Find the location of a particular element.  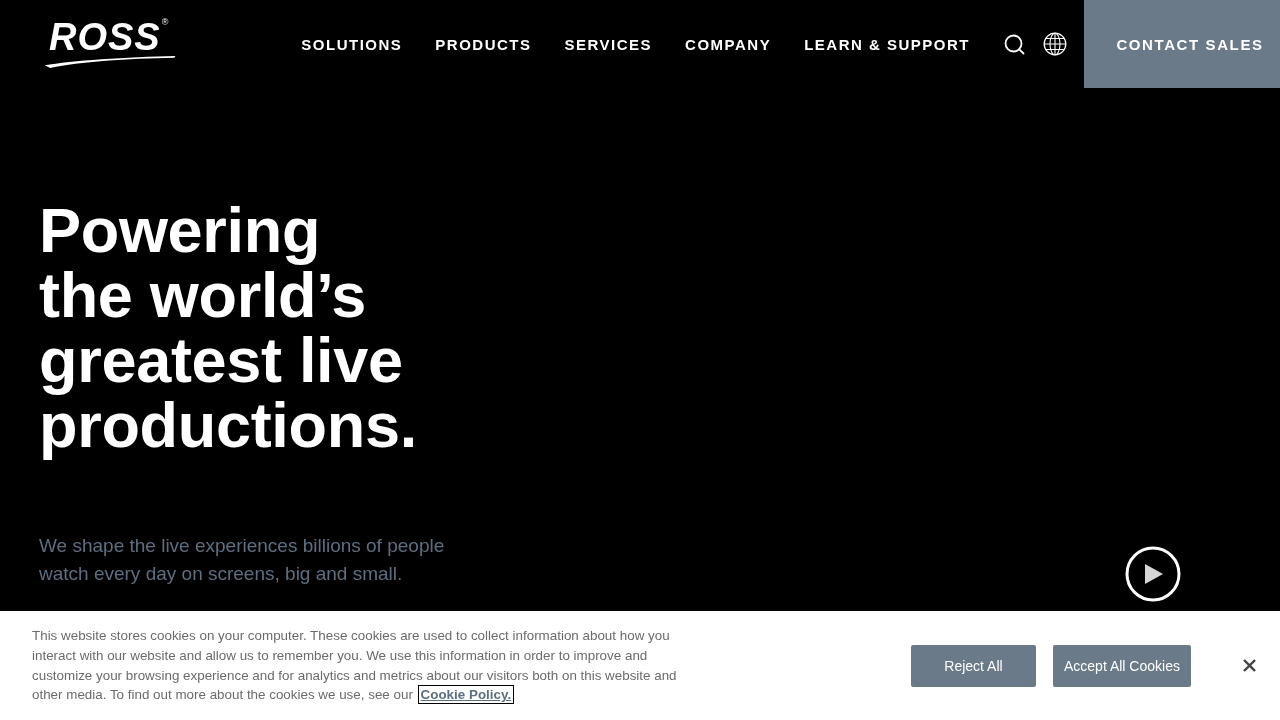

hero-subtitle: We shape the live experiences billions of people watch every day on screens, big and small. is located at coordinates (242, 560).